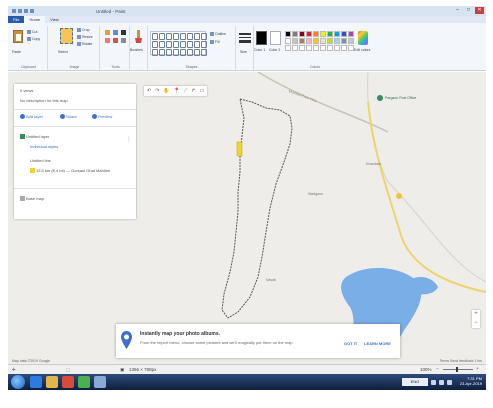 Image resolution: width=493 pixels, height=408 pixels. What do you see at coordinates (149, 91) in the screenshot?
I see `undo-map-icon: ↶` at bounding box center [149, 91].